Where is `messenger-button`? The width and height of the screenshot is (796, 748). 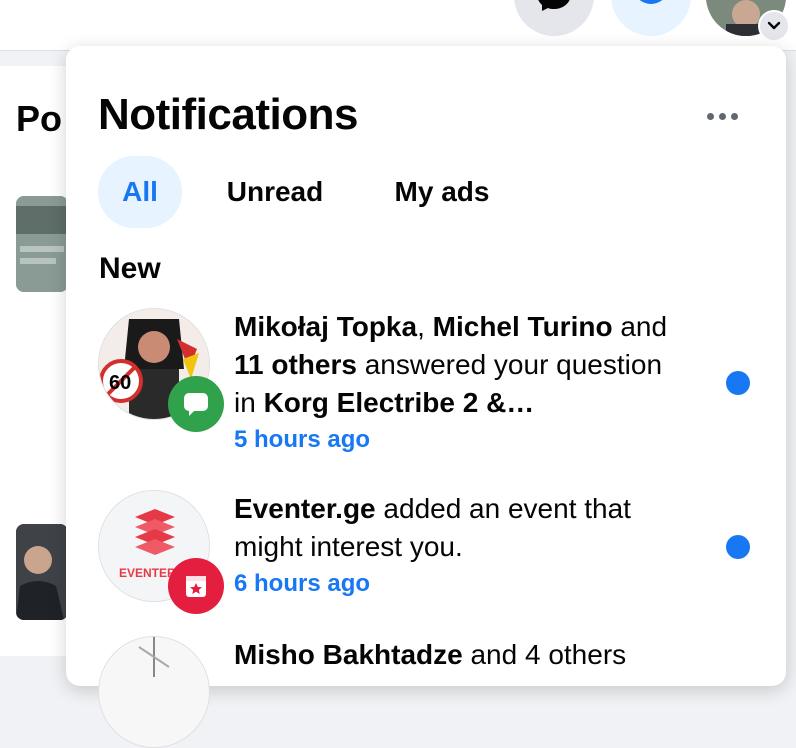
messenger-button is located at coordinates (554, 18).